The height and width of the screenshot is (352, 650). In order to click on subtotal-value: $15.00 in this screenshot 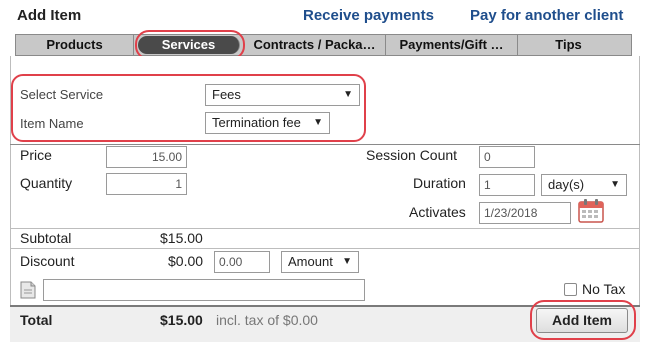, I will do `click(181, 238)`.